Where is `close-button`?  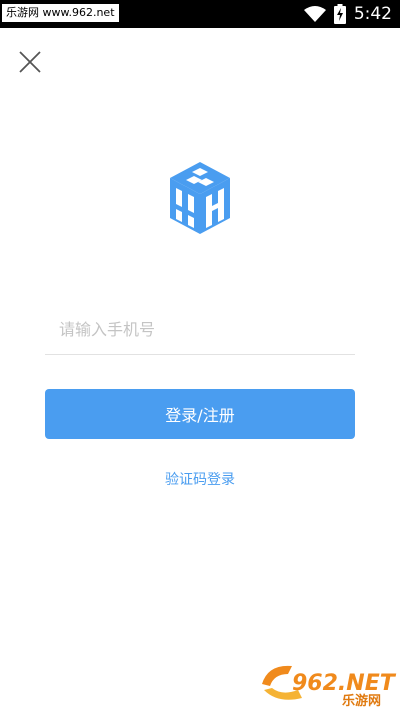
close-button is located at coordinates (30, 62).